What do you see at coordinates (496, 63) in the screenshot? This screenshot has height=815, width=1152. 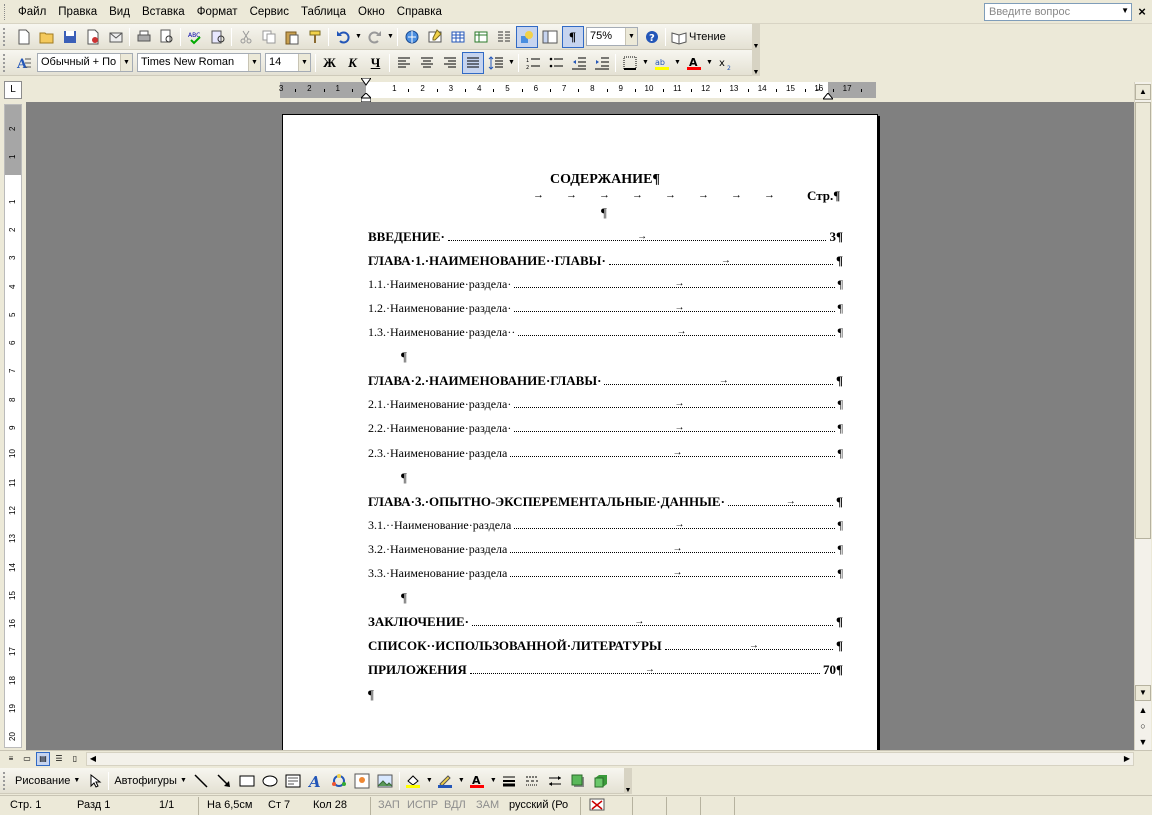 I see `line-spacing-button` at bounding box center [496, 63].